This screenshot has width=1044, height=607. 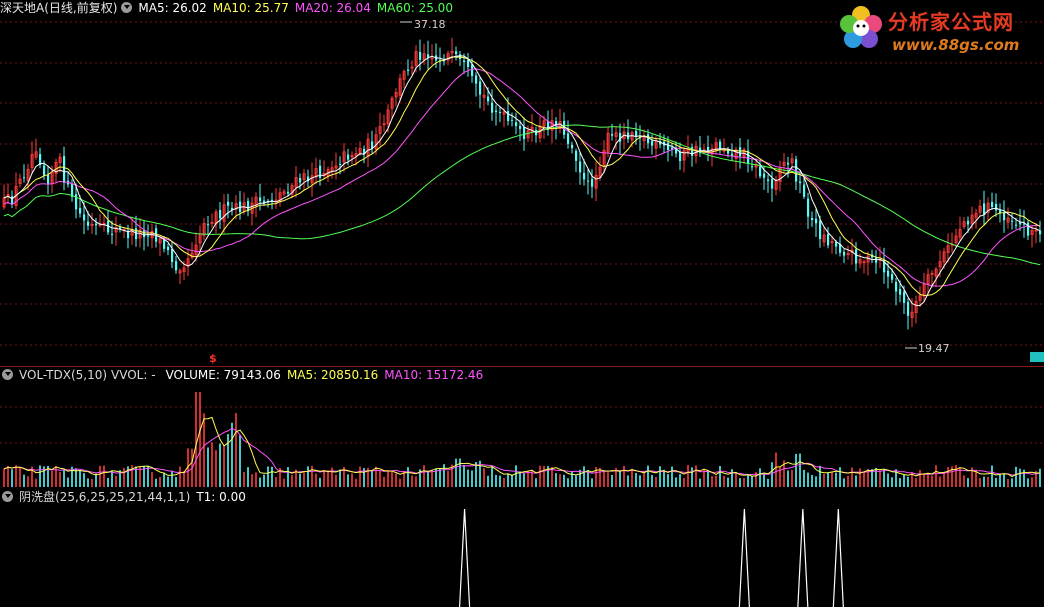 What do you see at coordinates (213, 358) in the screenshot?
I see `signal-dollar-mark: $` at bounding box center [213, 358].